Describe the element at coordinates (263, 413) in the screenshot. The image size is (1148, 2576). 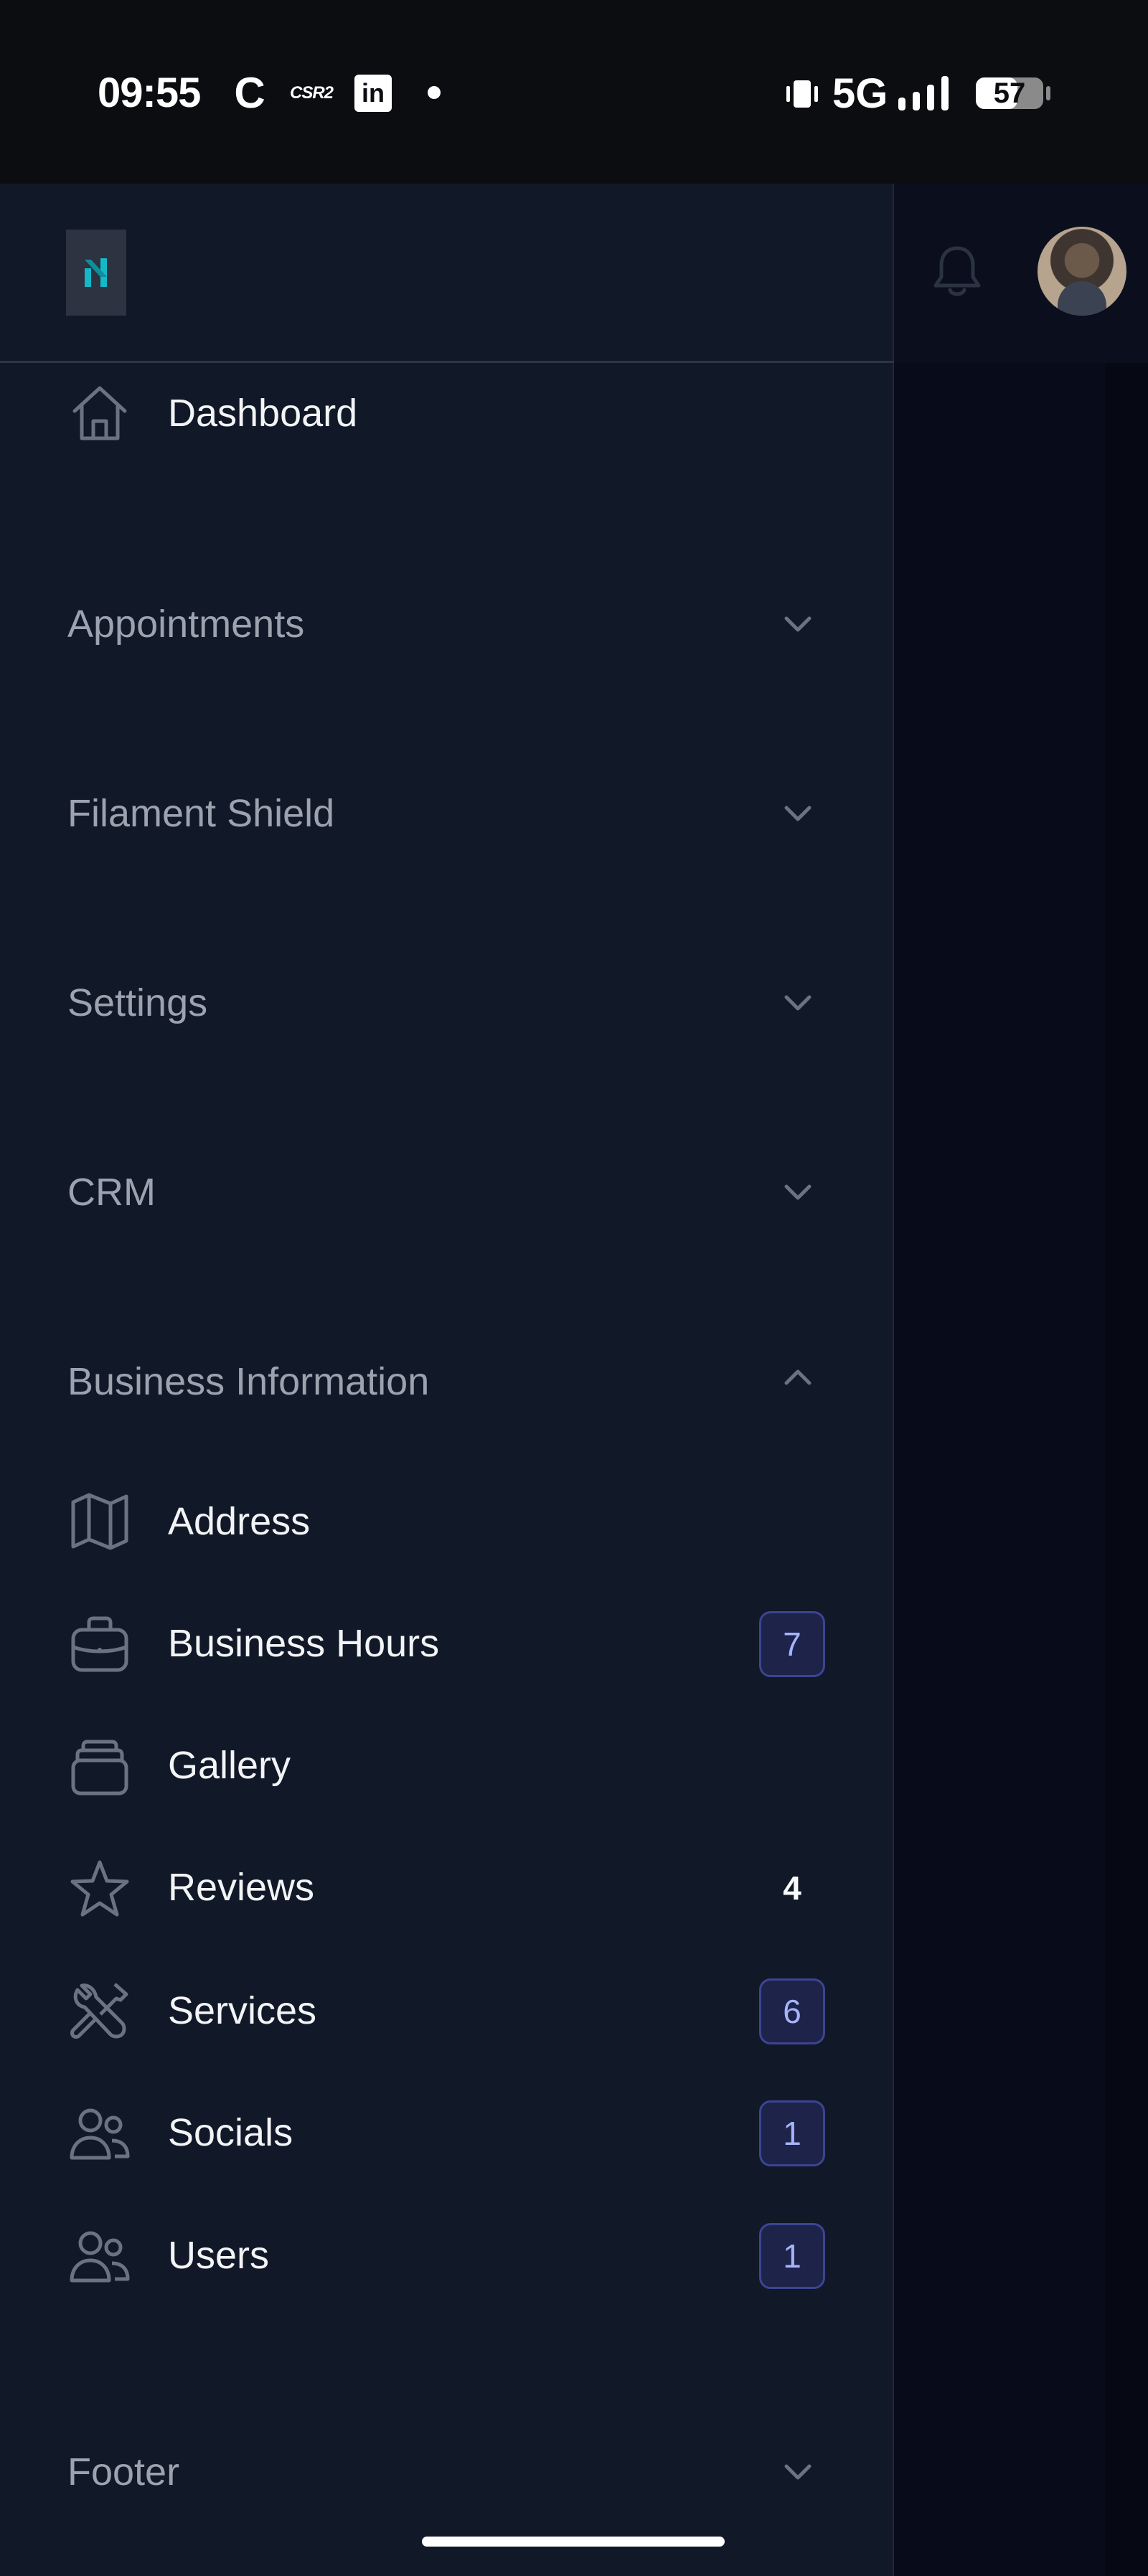
I see `sidebar-item-label: Dashboard` at that location.